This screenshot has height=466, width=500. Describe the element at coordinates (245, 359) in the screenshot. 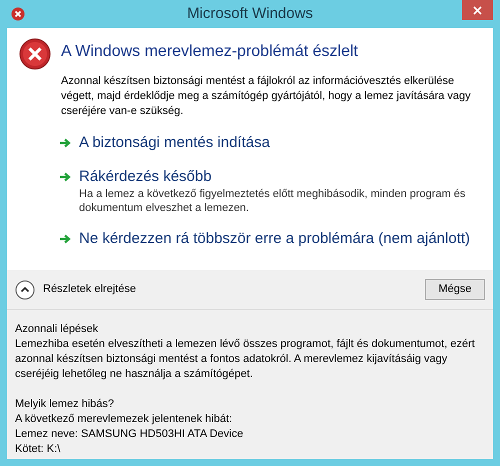

I see `details-paragraph: Lemezhiba esetén elveszítheti a lemezen lévő összes programot, fájlt és dokumentumot, ezért azonnal készítsen biztonsági mentést a fontos adatokról. A merevlemez kijavításáig vagy cseréjéig lehetőleg ne használja a számítógépet.` at that location.